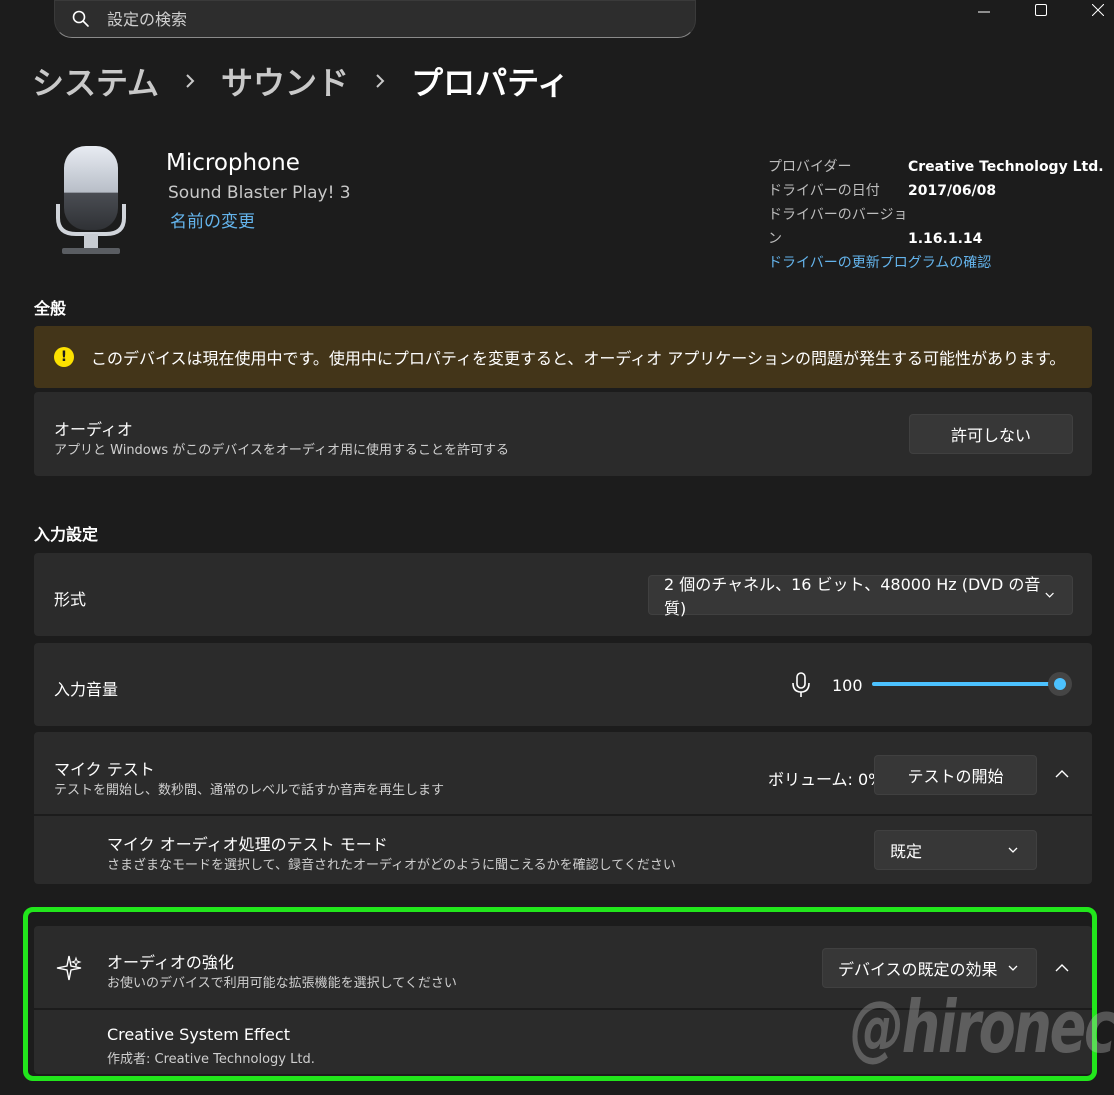  What do you see at coordinates (198, 1034) in the screenshot?
I see `effect-title: Creative System Effect` at bounding box center [198, 1034].